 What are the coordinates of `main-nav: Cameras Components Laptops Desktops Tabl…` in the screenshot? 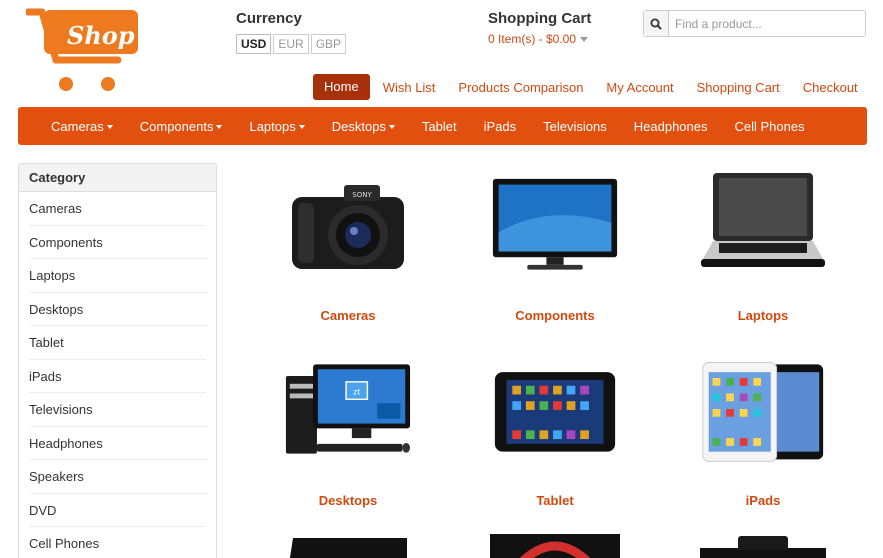 It's located at (442, 126).